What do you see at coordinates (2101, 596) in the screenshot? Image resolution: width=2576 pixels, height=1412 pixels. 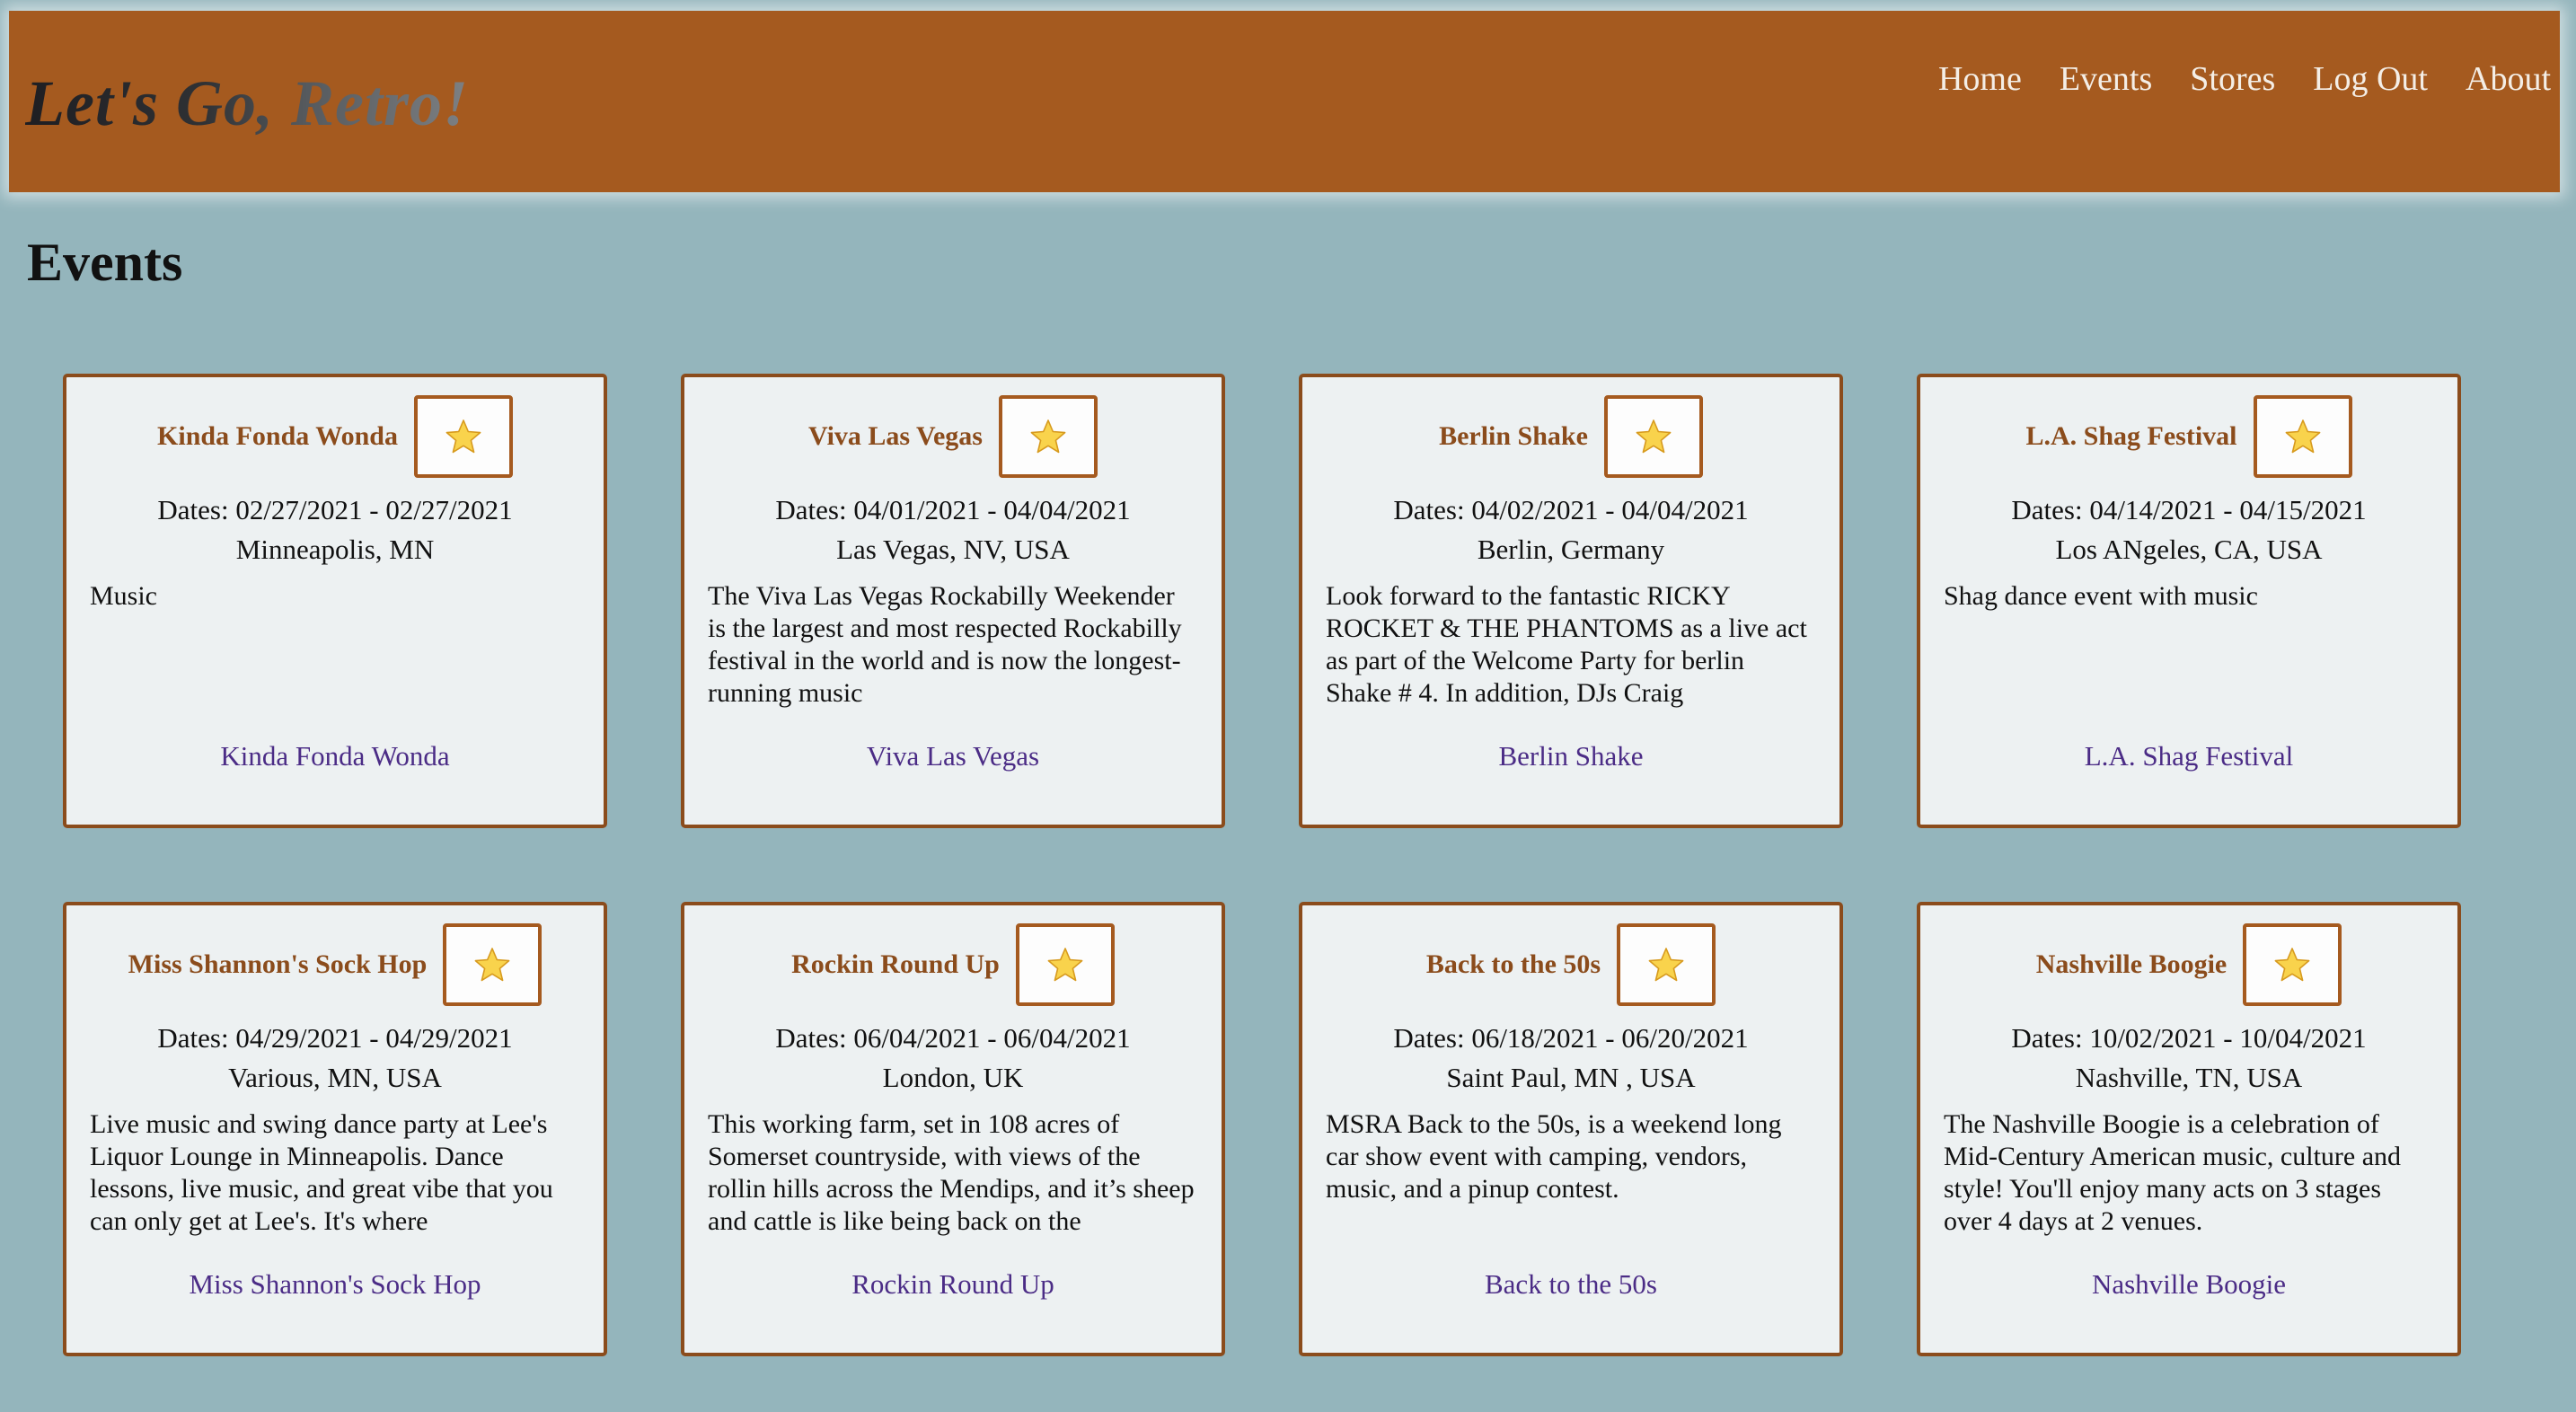 I see `event-description: Shag dance event with music` at bounding box center [2101, 596].